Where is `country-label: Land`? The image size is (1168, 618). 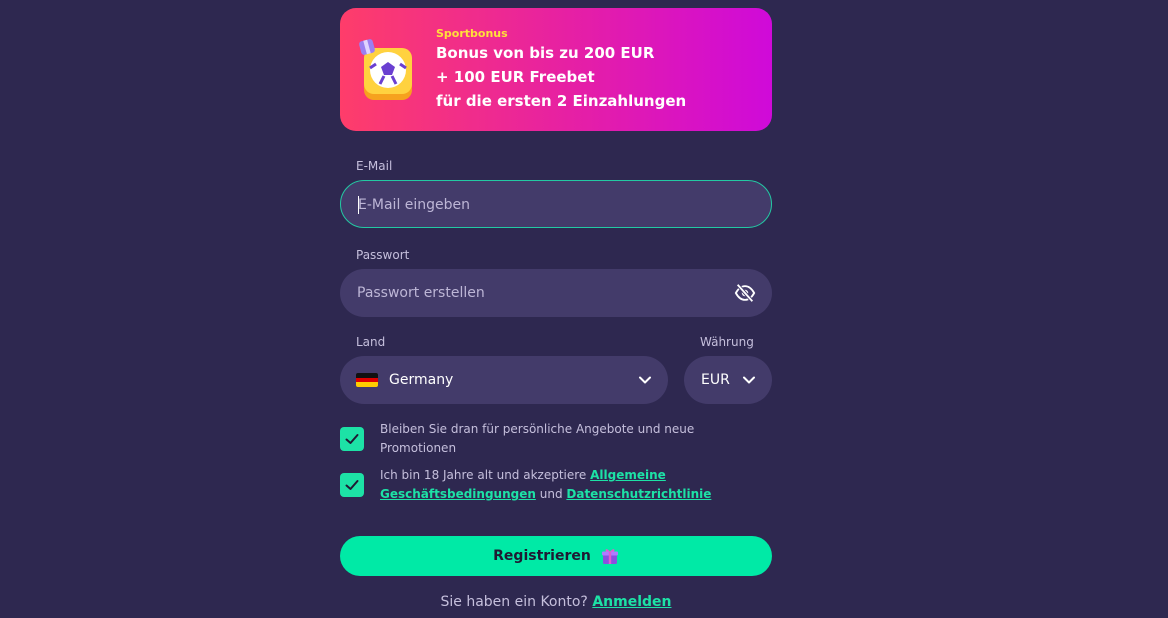
country-label: Land is located at coordinates (371, 342).